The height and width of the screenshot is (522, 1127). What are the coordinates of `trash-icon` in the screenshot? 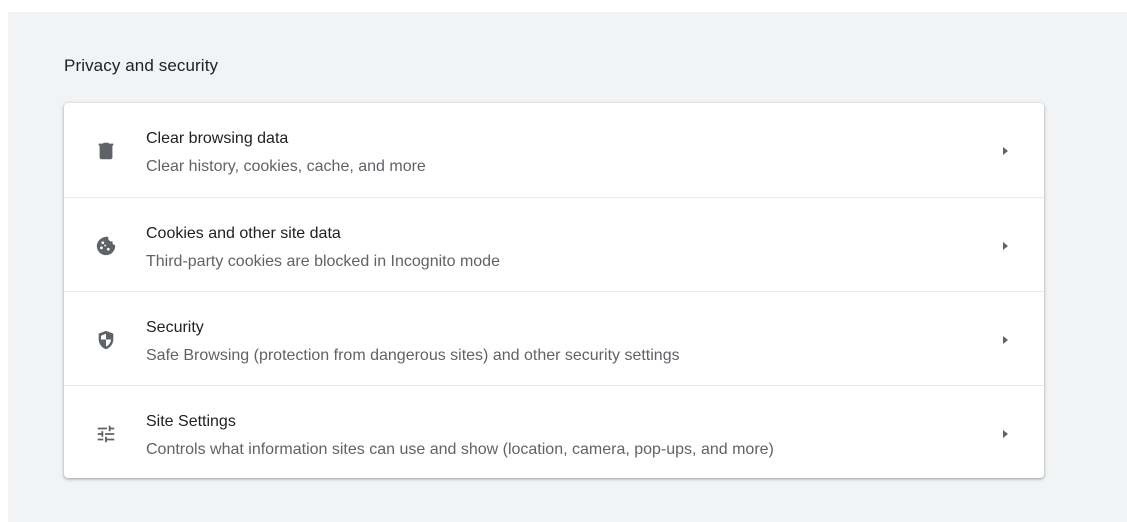 It's located at (106, 151).